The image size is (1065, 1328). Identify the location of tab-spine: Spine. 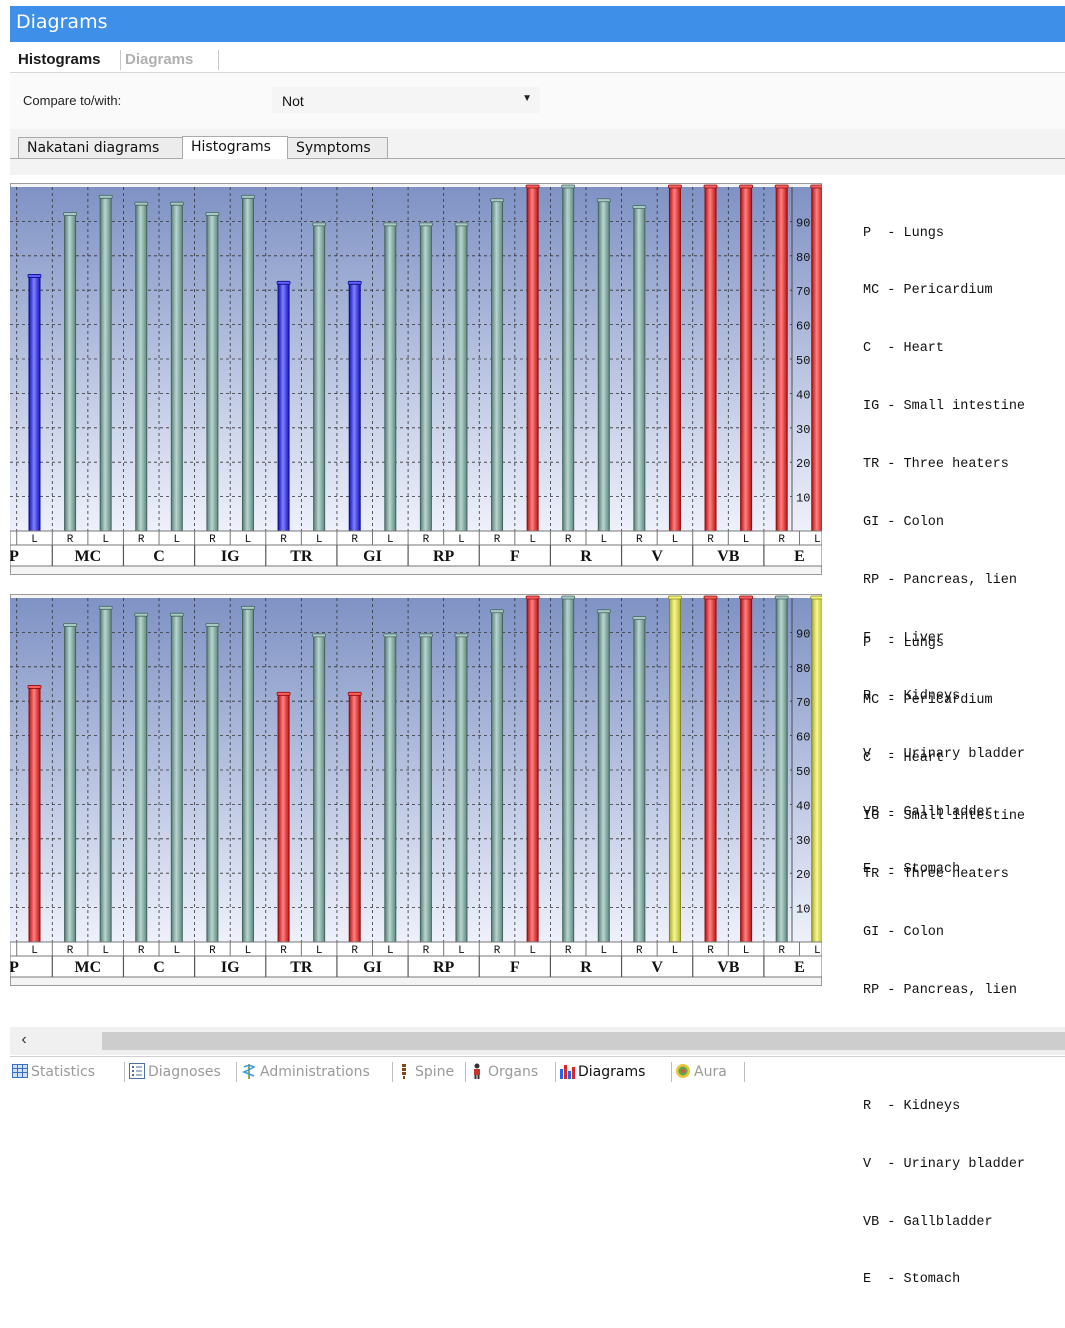
(425, 1073).